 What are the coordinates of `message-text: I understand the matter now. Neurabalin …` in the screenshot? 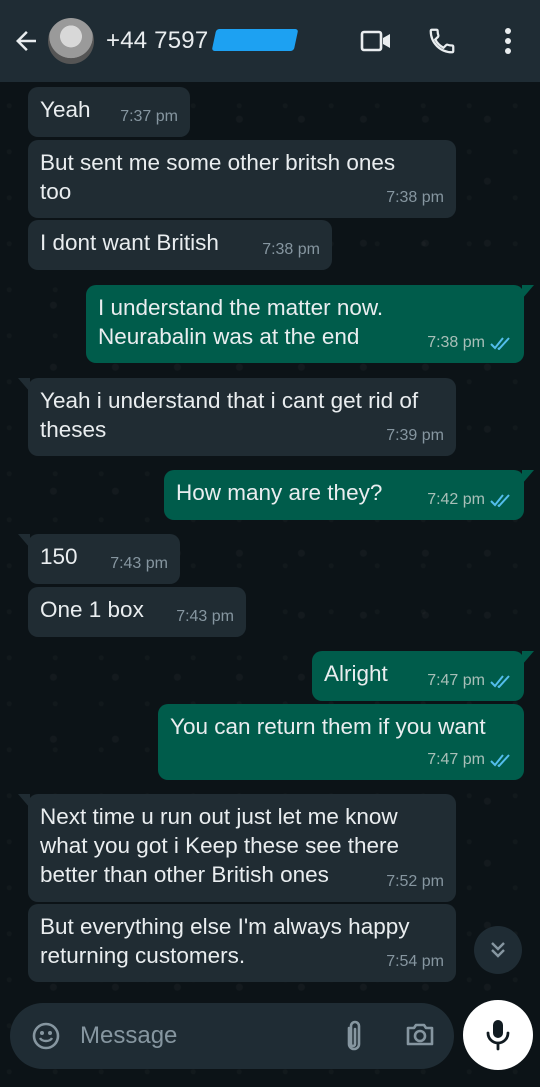 It's located at (241, 322).